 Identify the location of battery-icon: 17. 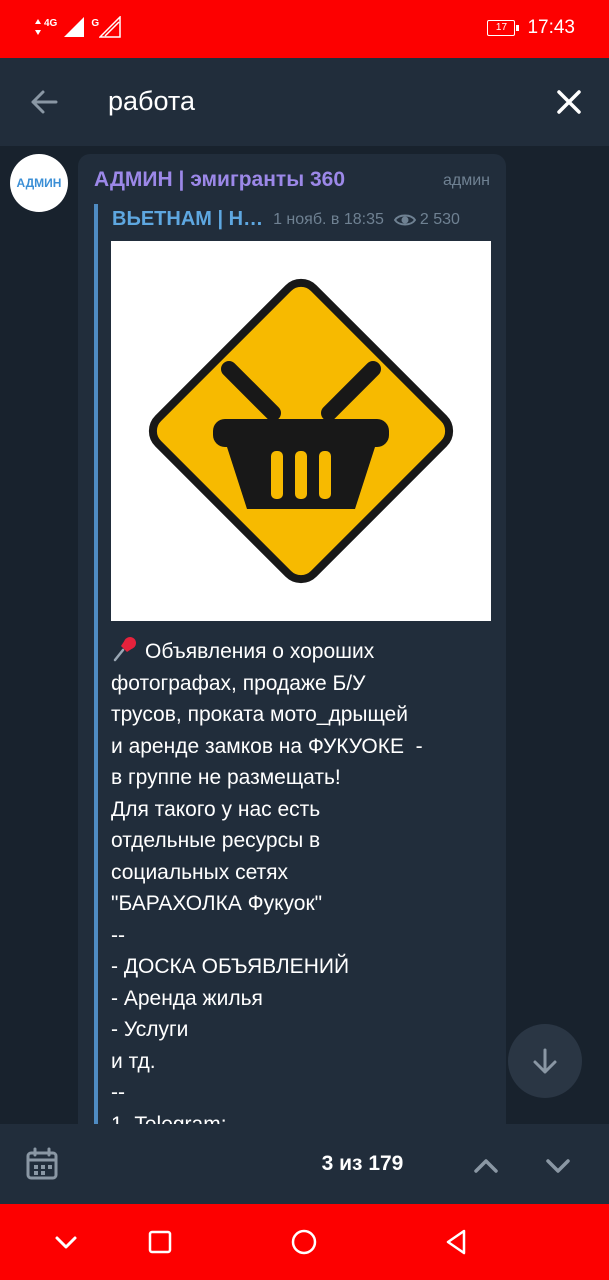
(503, 28).